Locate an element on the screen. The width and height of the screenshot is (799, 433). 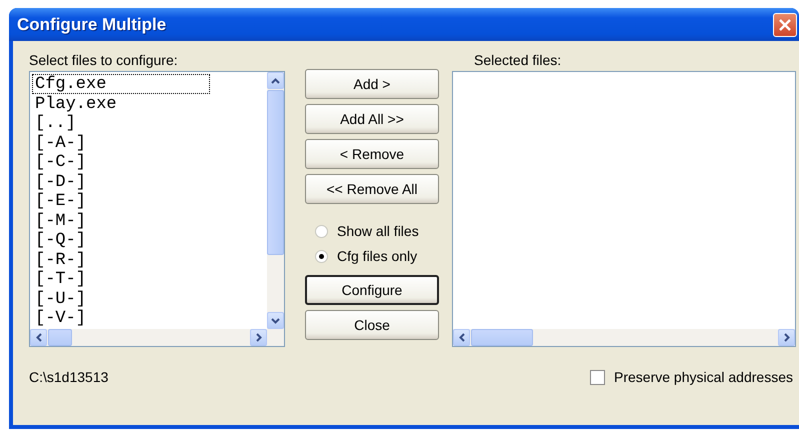
file-item: [-R-] is located at coordinates (121, 259).